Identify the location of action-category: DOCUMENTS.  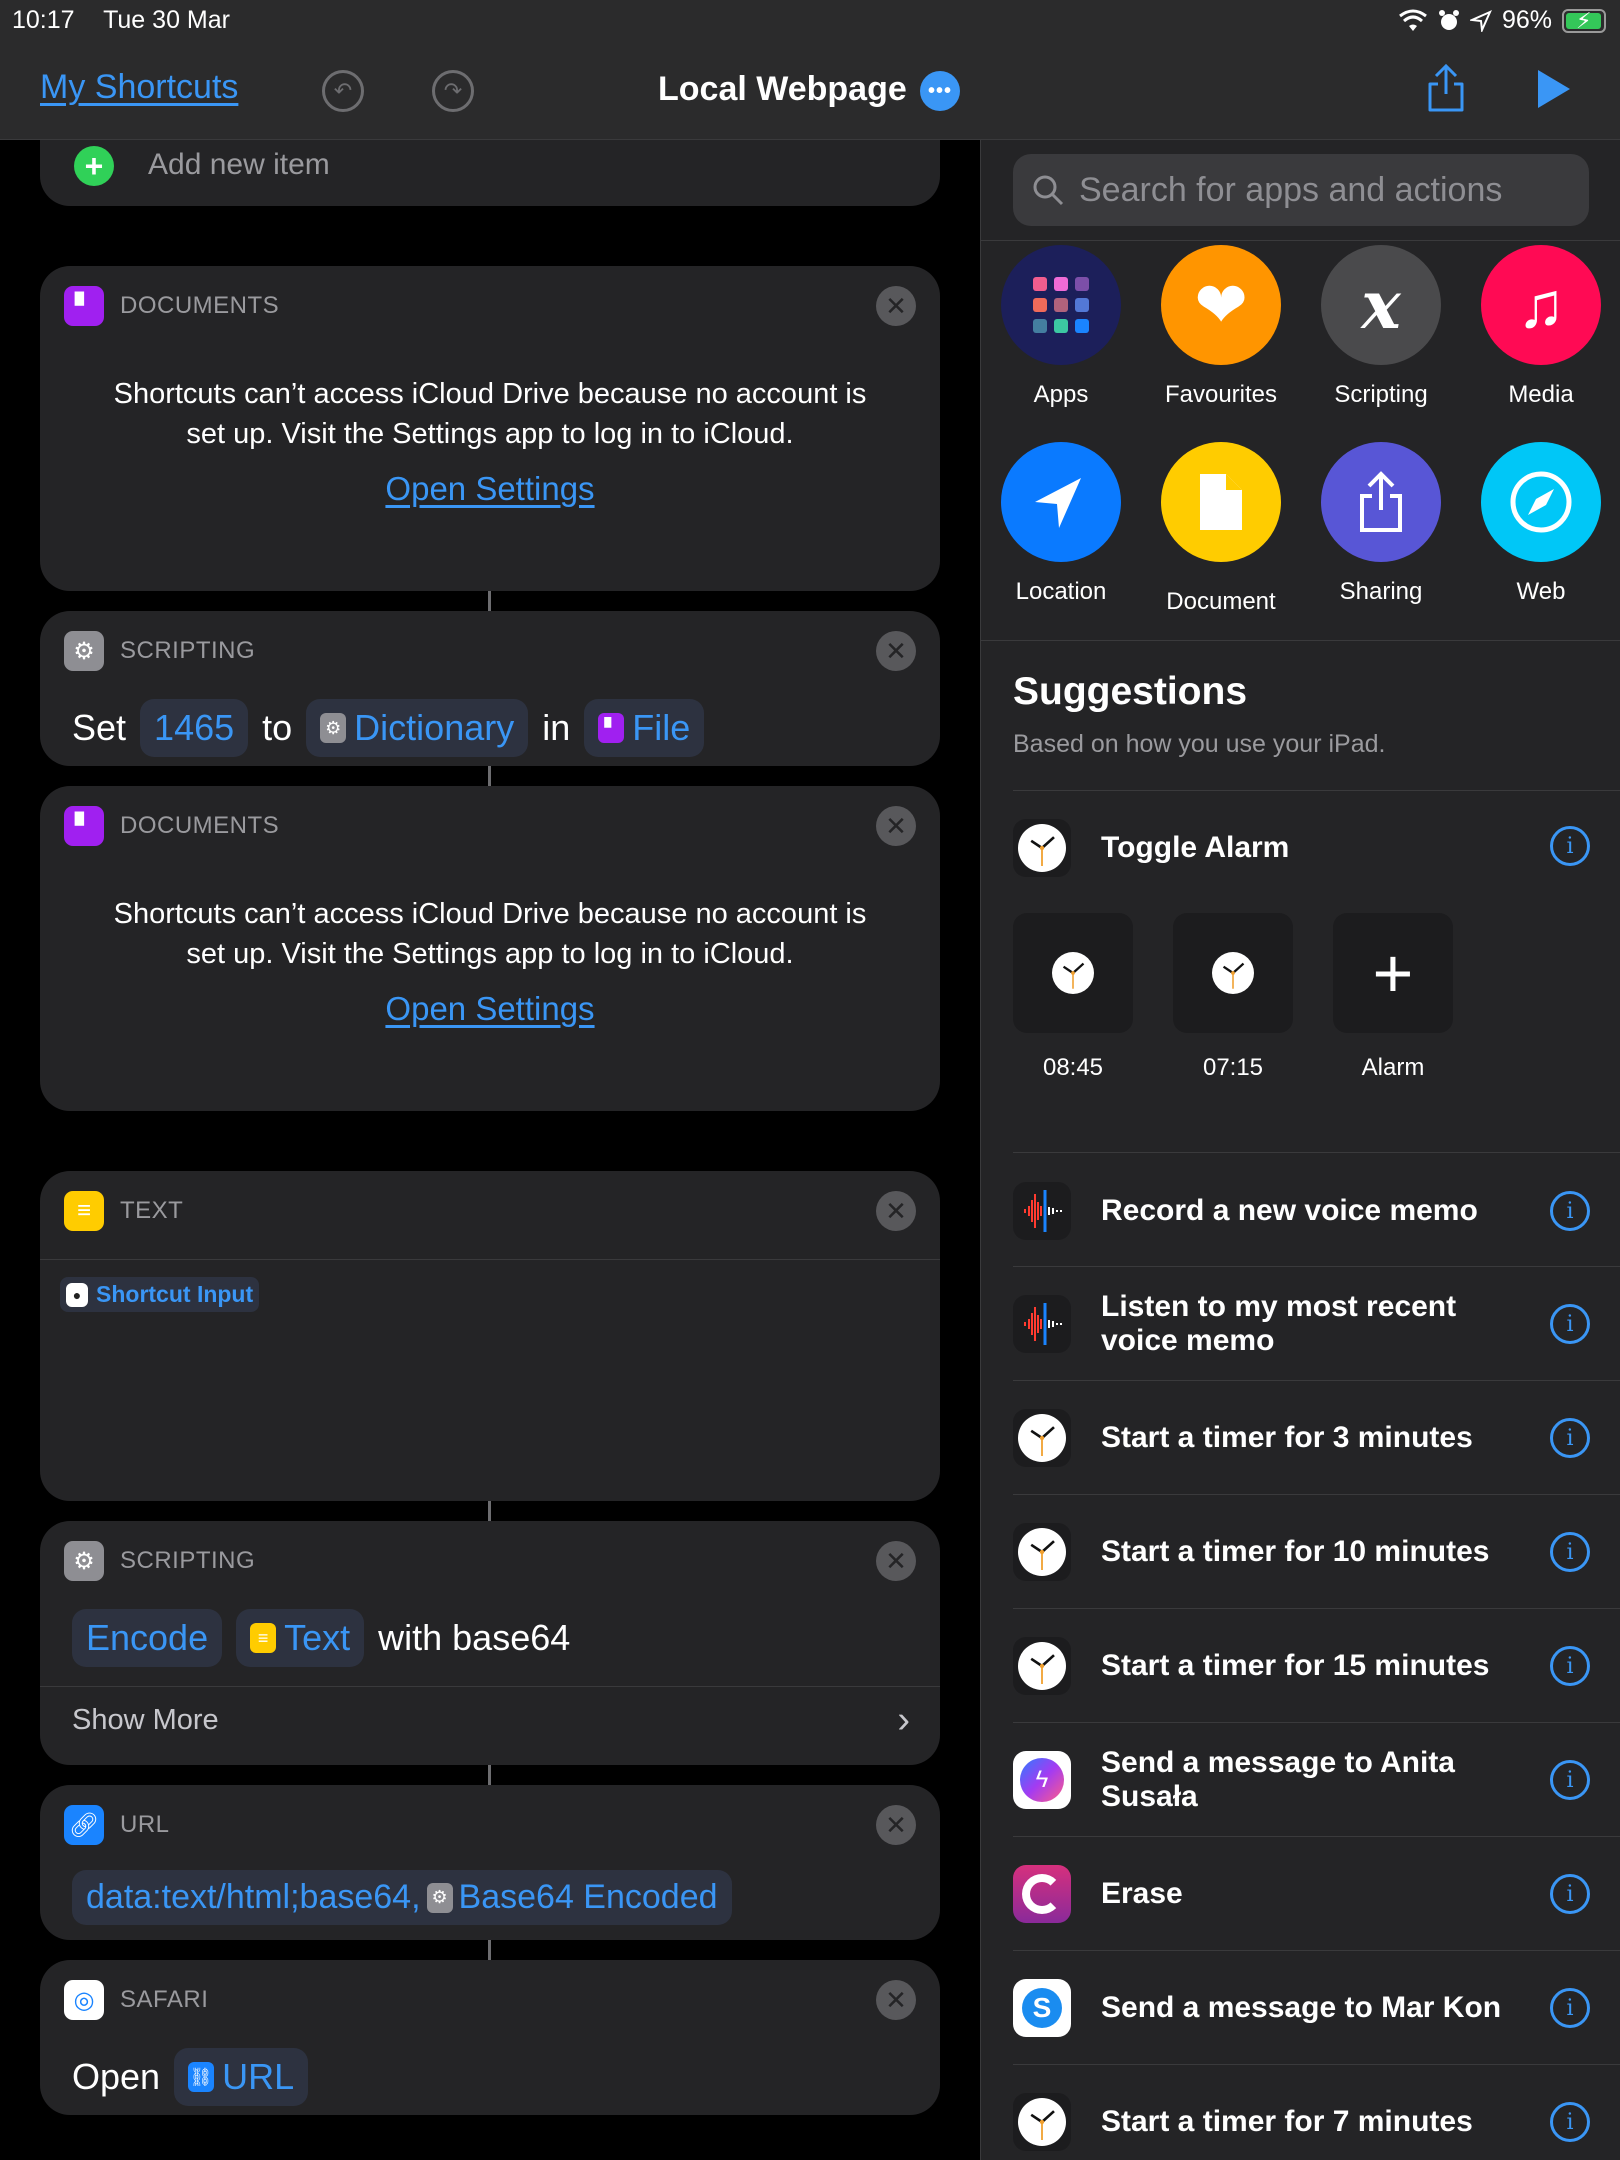
(200, 825).